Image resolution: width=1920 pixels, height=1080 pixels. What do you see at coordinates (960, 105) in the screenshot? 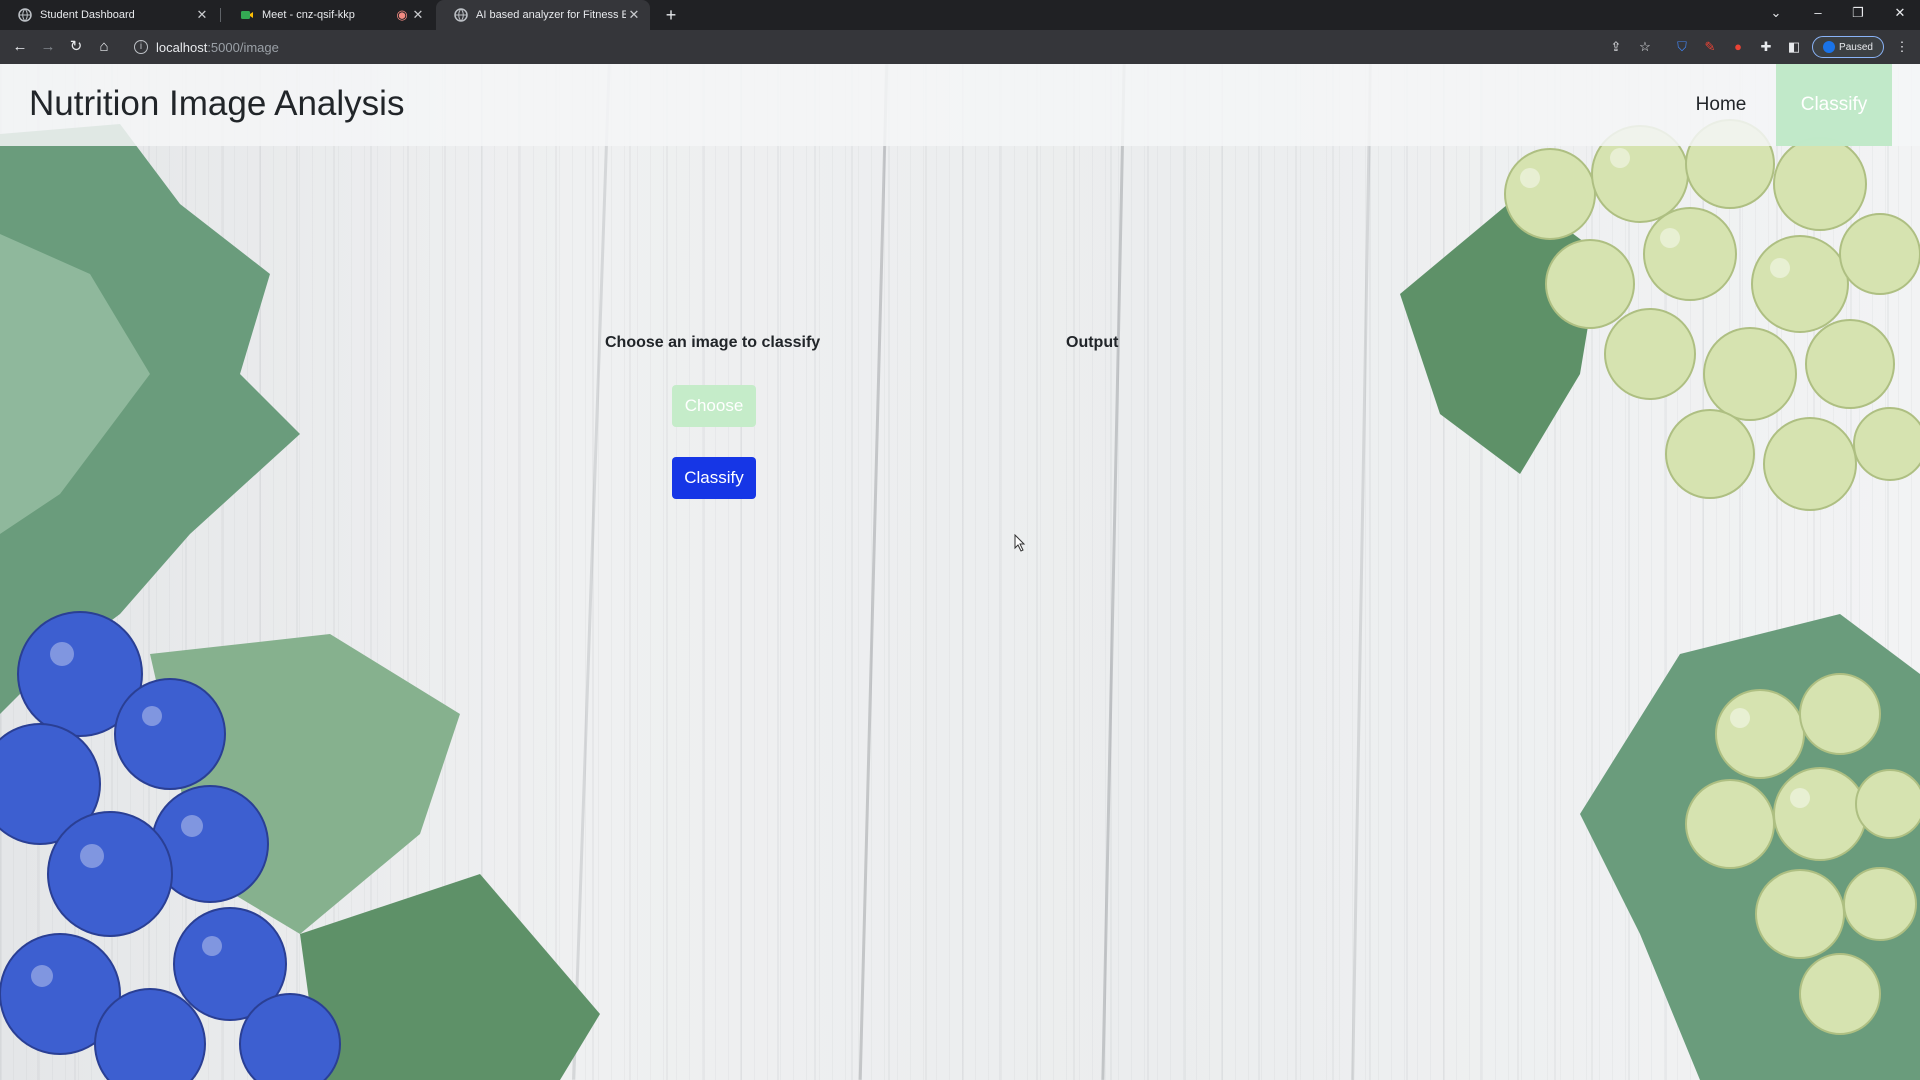
I see `navbar: Nutrition Image Analysis Home Classify` at bounding box center [960, 105].